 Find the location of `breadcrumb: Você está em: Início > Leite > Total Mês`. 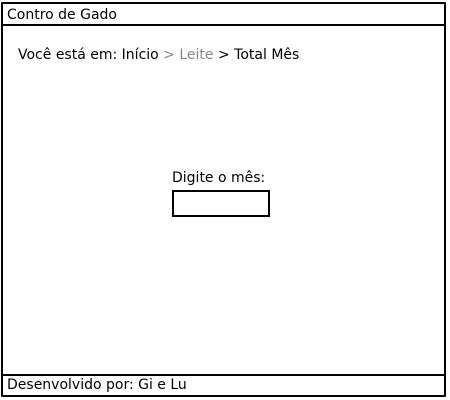

breadcrumb: Você está em: Início > Leite > Total Mês is located at coordinates (158, 55).